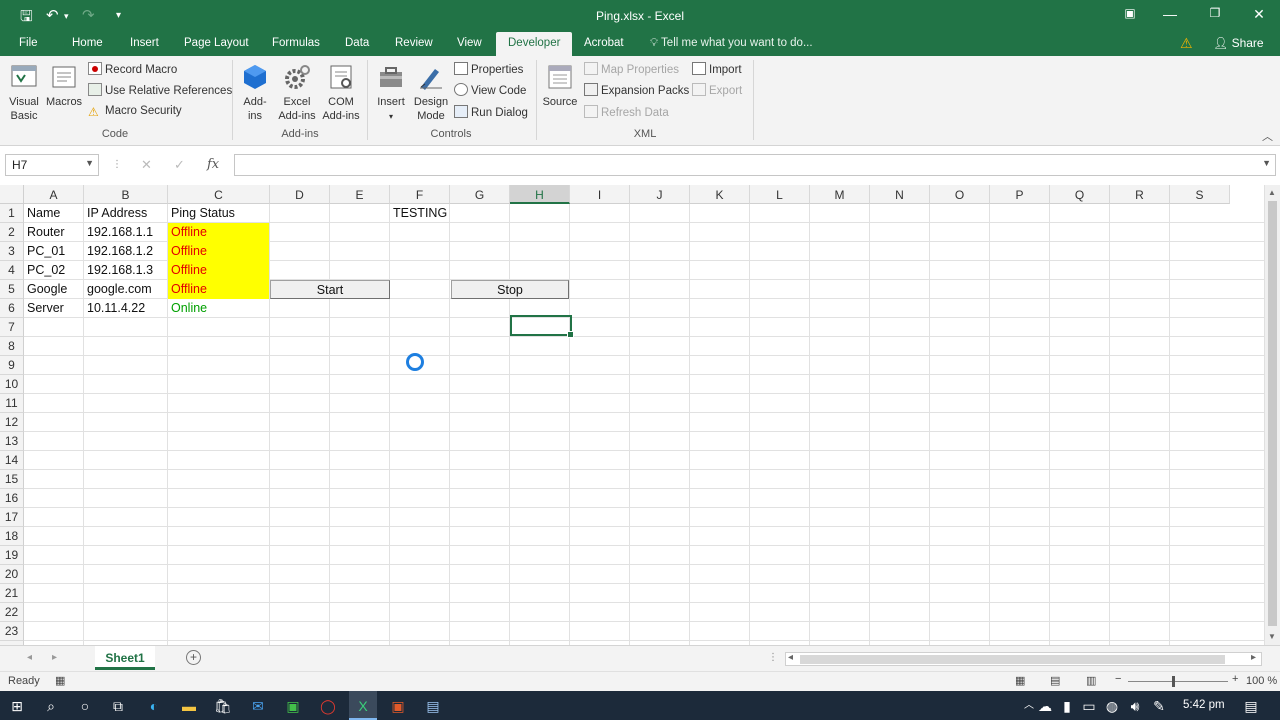 The width and height of the screenshot is (1280, 720). I want to click on column-header-e: E, so click(360, 194).